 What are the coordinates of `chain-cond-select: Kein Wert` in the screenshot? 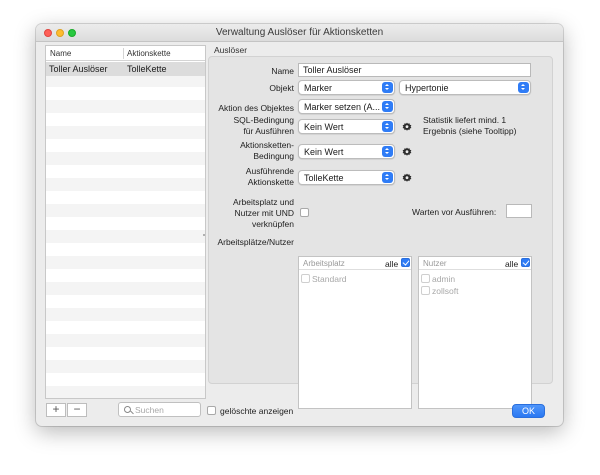 It's located at (346, 151).